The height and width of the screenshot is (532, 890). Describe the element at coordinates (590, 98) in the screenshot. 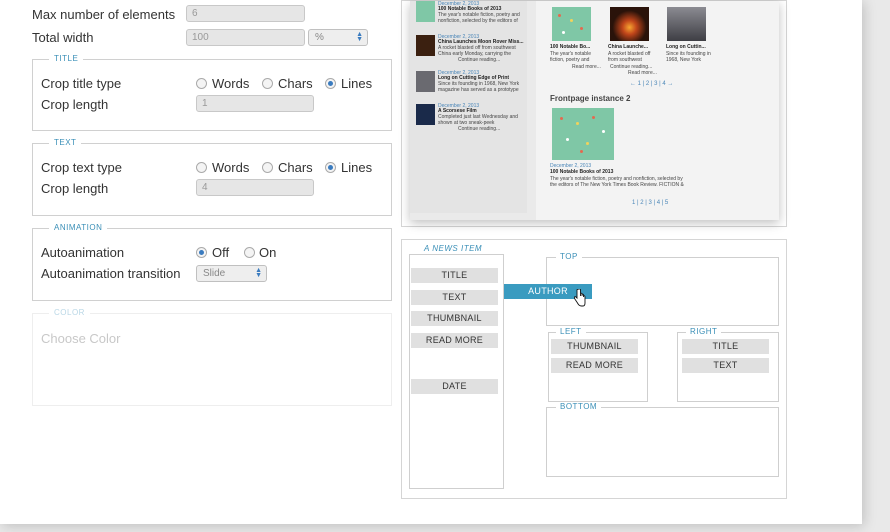

I see `preview-section-title: Frontpage instance 2` at that location.